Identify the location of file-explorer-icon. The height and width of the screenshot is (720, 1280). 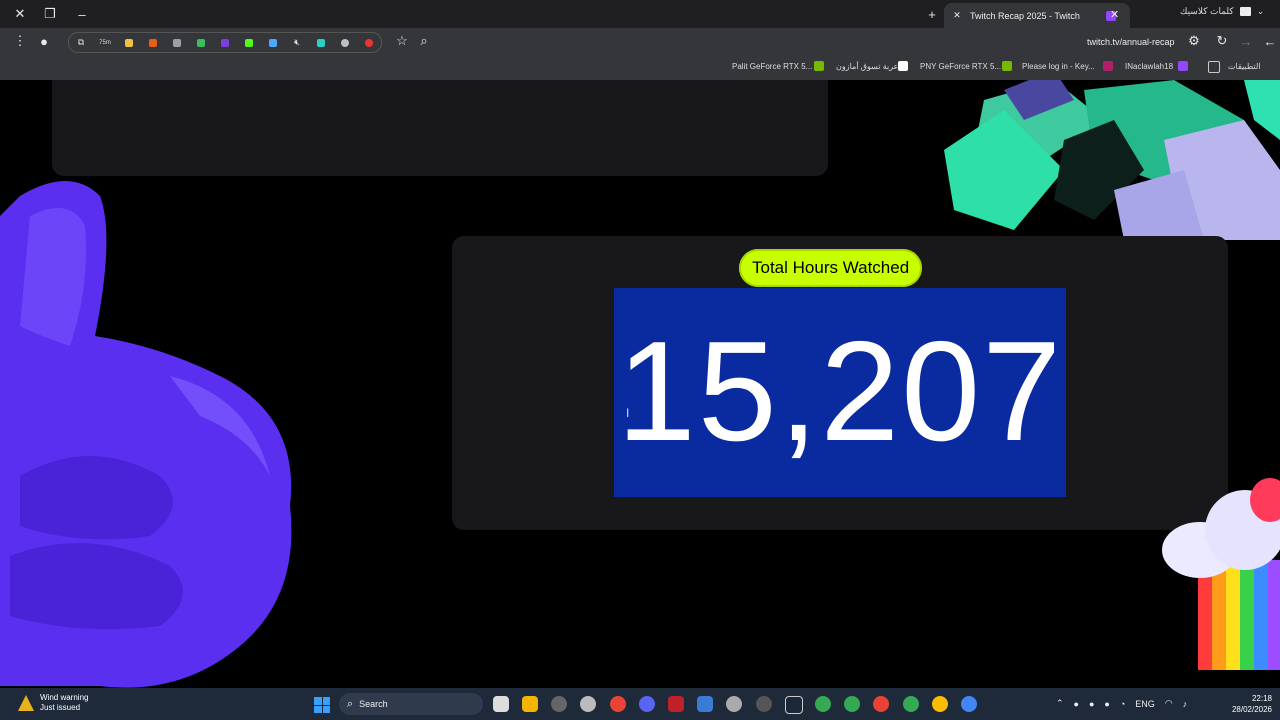
(530, 704).